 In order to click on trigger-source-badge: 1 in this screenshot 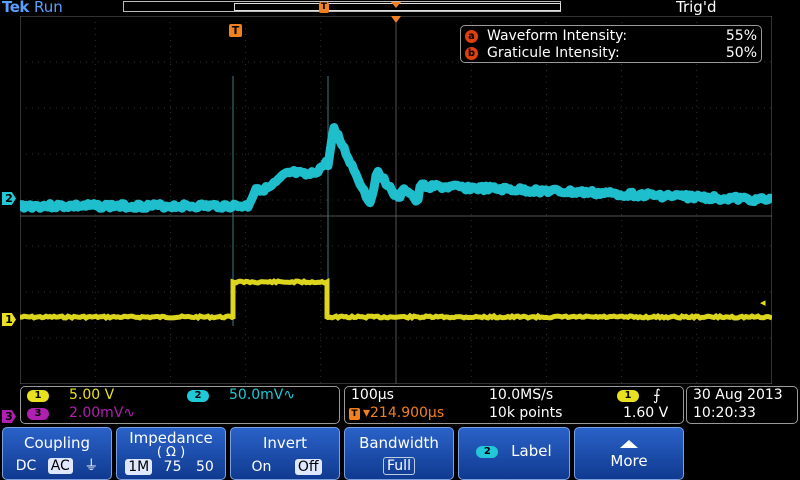, I will do `click(628, 396)`.